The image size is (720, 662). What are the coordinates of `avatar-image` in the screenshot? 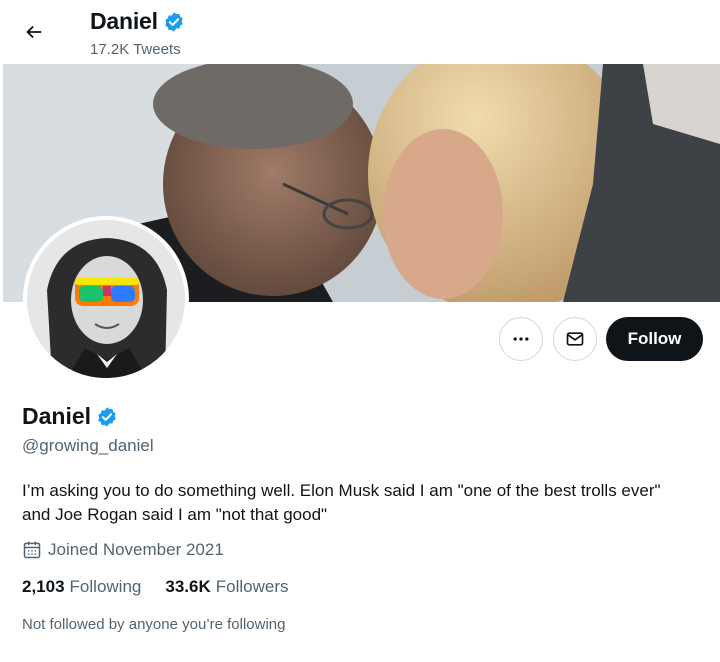 It's located at (106, 299).